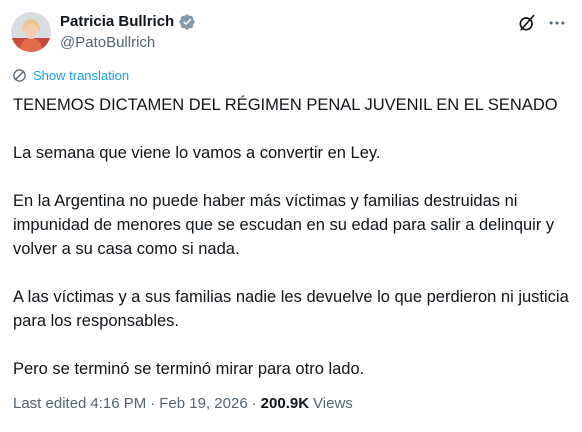  I want to click on tweet-header: Patricia Bullrich @PatoBullrich, so click(289, 32).